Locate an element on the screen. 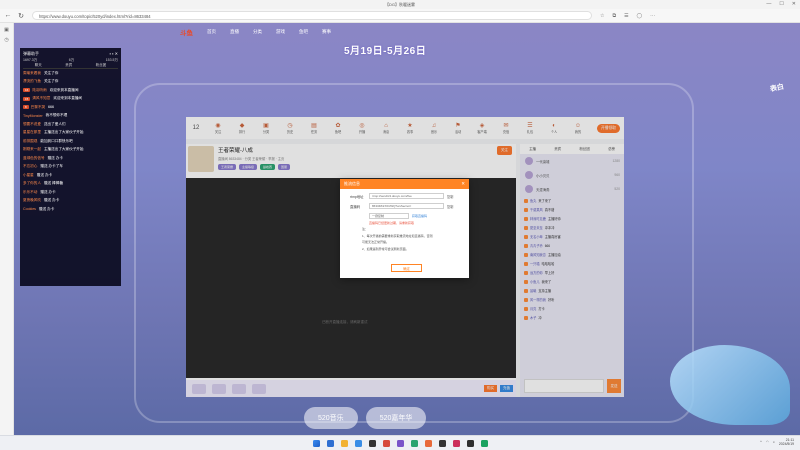 Image resolution: width=800 pixels, height=450 pixels. wifi-icon: ◠ is located at coordinates (767, 442).